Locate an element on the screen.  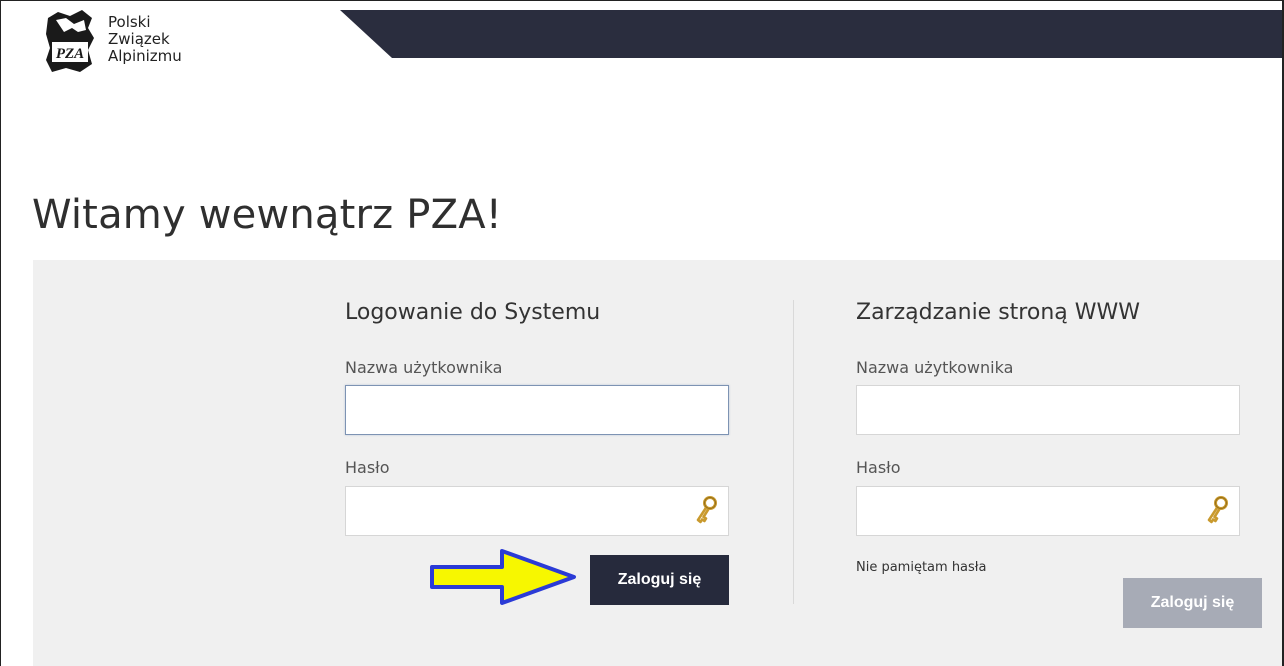
pza-logo: PZA Polski Związek Alpinizmu is located at coordinates (144, 45).